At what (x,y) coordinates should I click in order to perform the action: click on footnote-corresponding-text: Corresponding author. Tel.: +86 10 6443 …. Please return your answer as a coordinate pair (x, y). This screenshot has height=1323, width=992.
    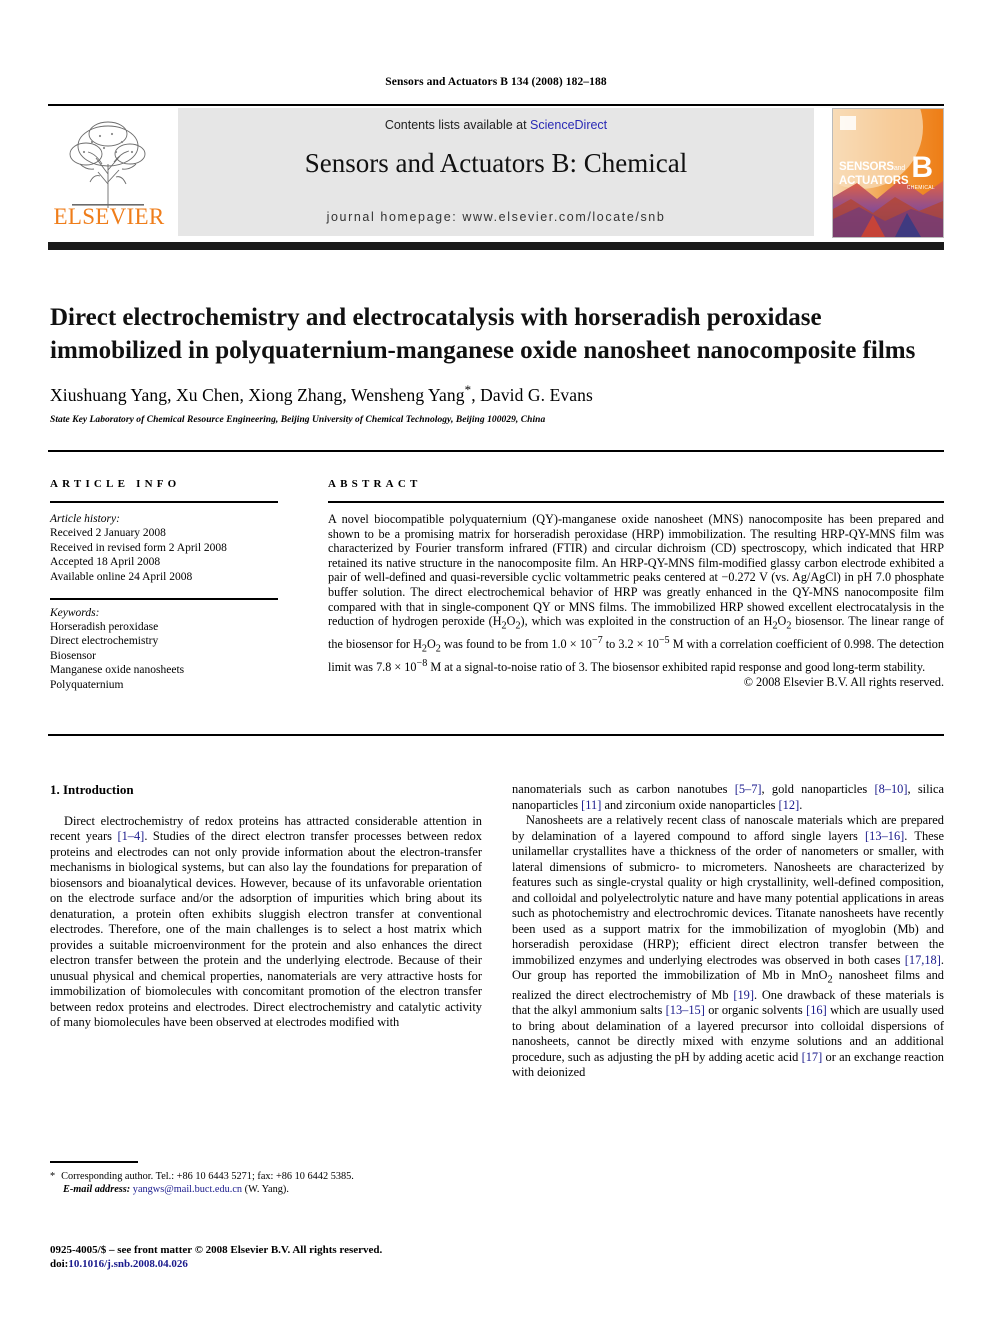
    Looking at the image, I should click on (207, 1176).